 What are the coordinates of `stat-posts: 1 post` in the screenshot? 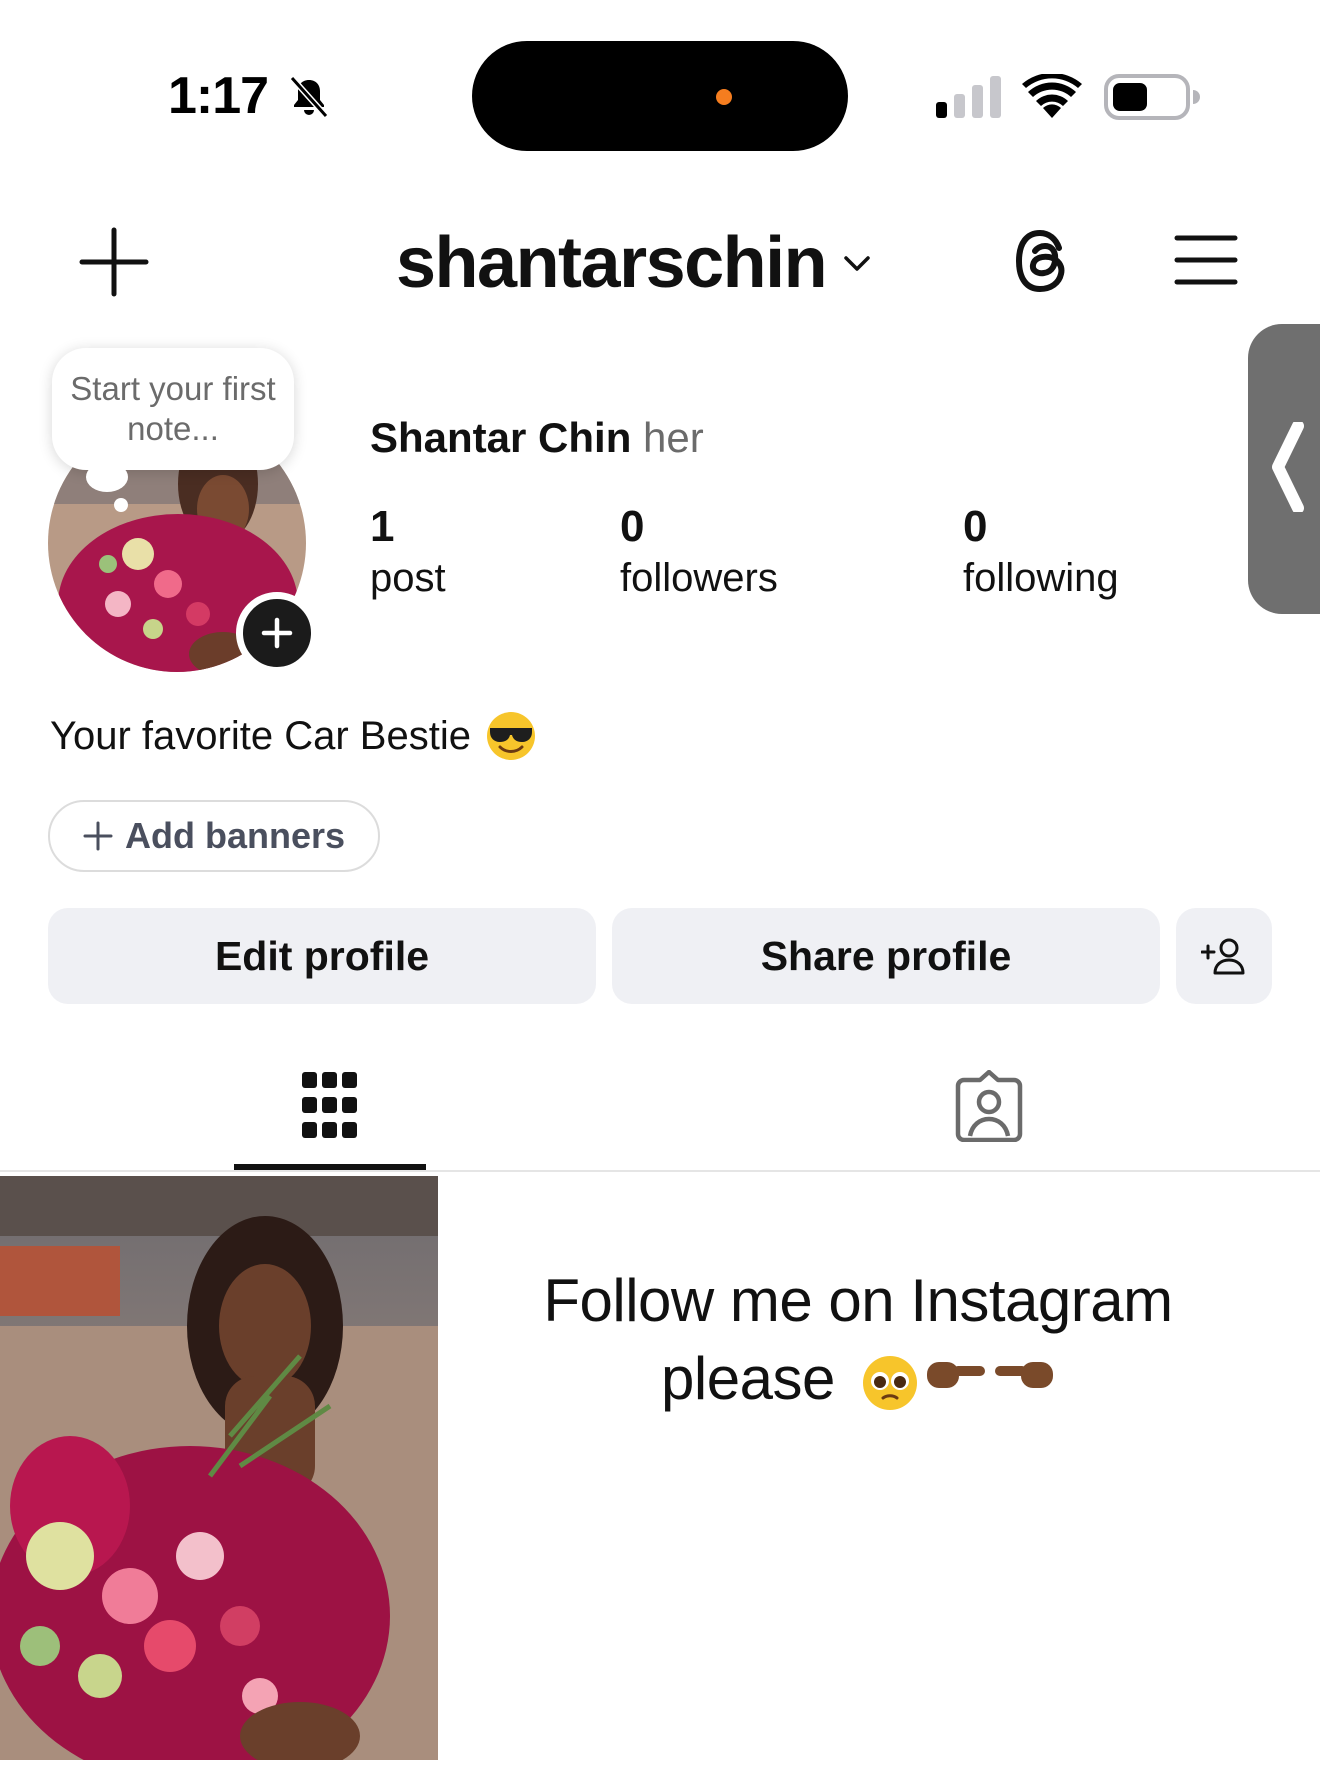 It's located at (408, 553).